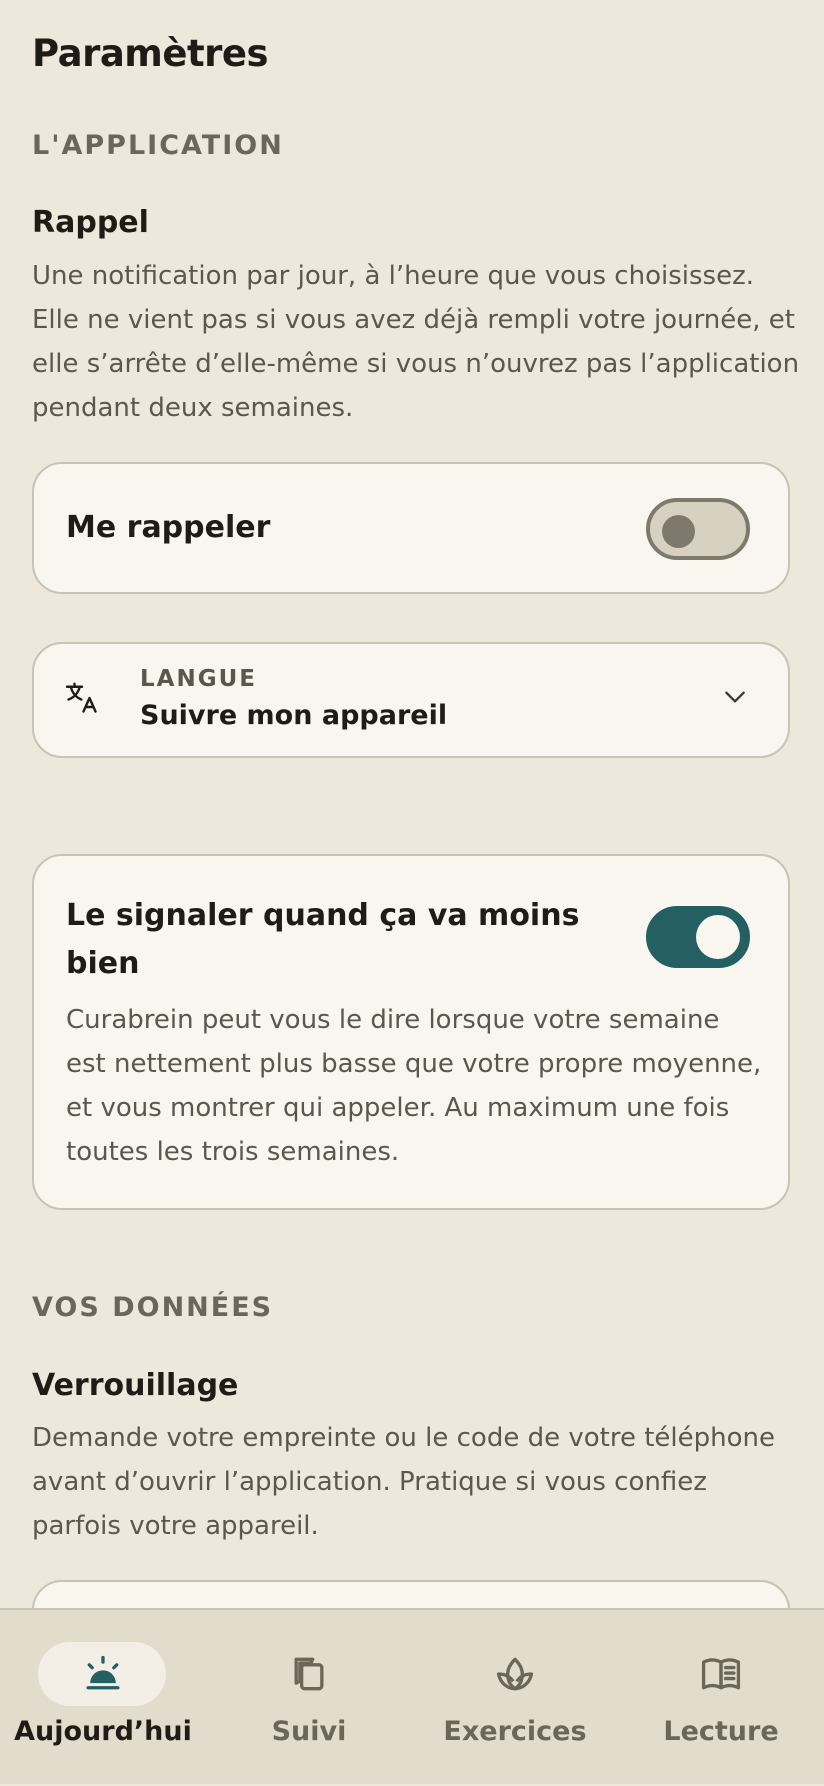 The height and width of the screenshot is (1786, 824). What do you see at coordinates (721, 1674) in the screenshot?
I see `book-icon` at bounding box center [721, 1674].